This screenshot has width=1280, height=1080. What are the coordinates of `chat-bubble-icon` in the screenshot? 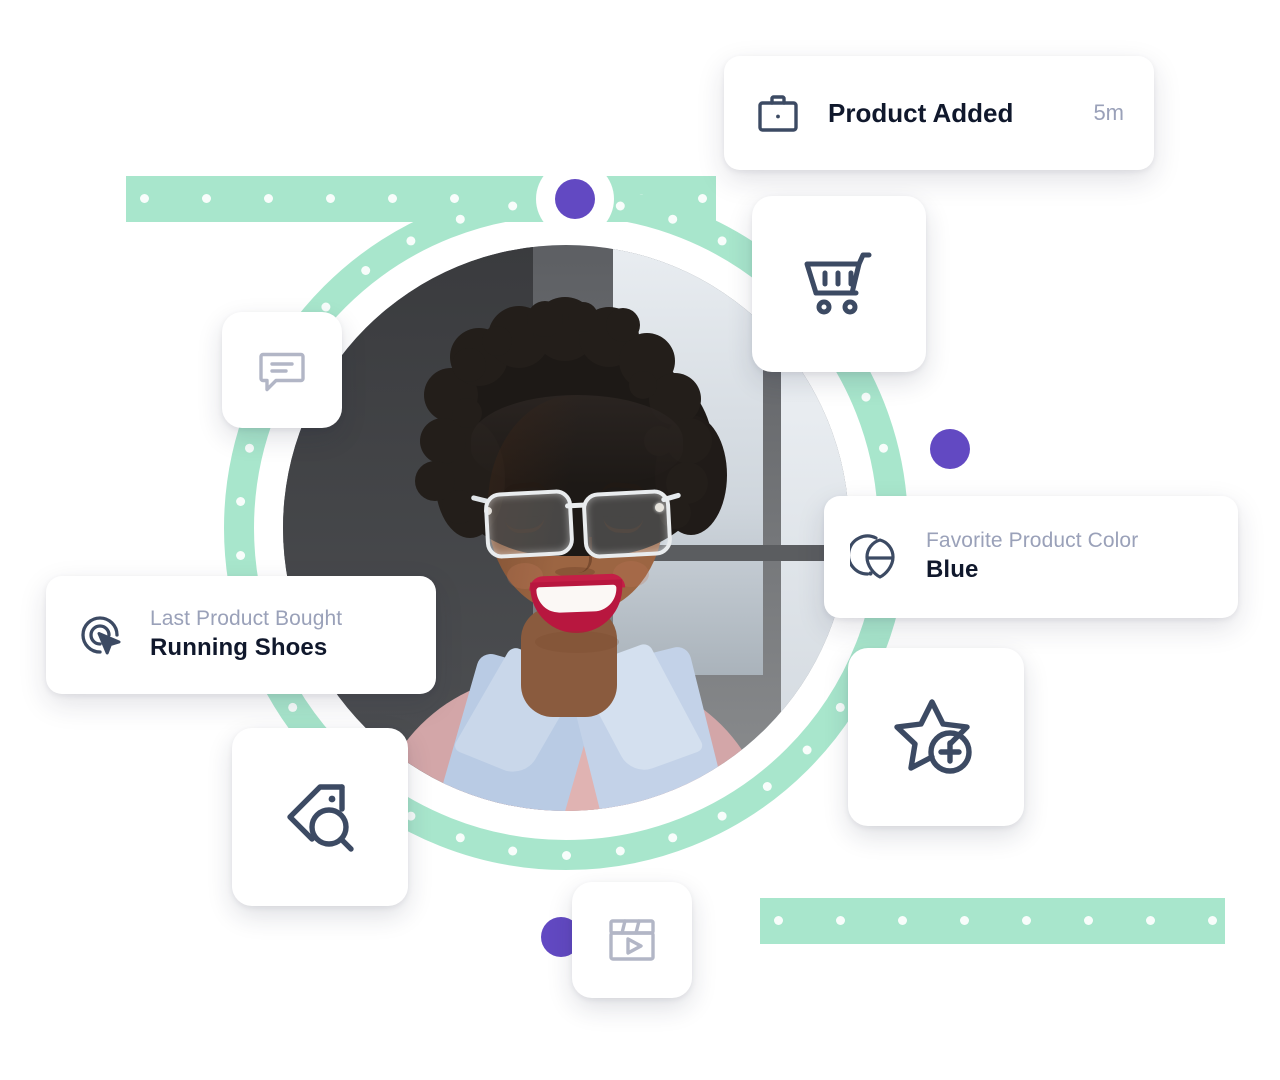 It's located at (282, 372).